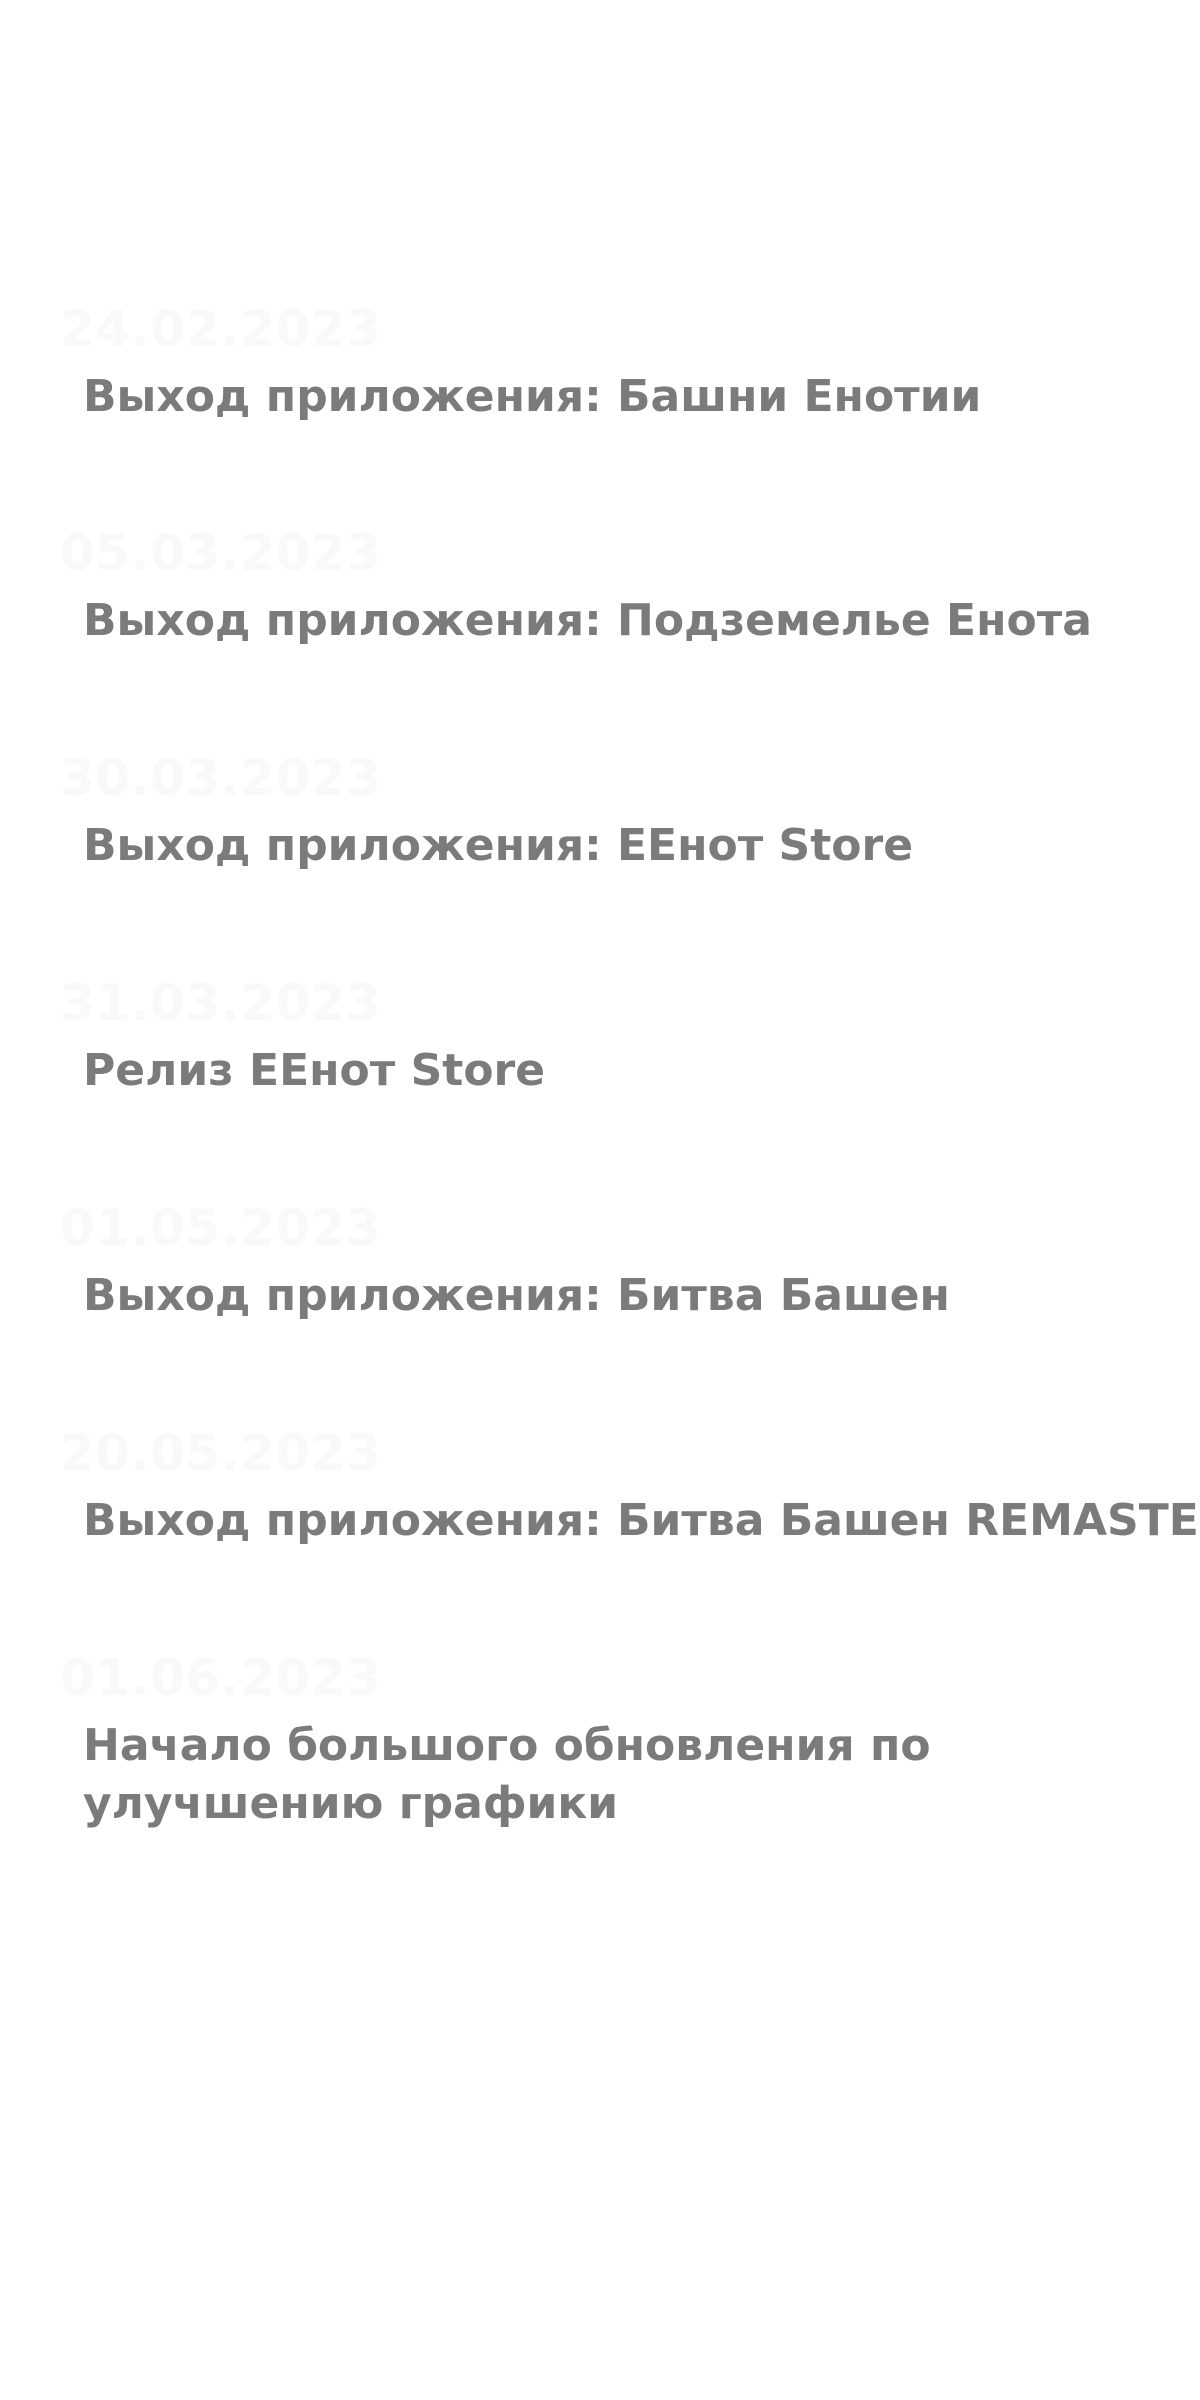 The image size is (1200, 2400). Describe the element at coordinates (314, 1070) in the screenshot. I see `event-title: Релиз ЕЕнот Store` at that location.